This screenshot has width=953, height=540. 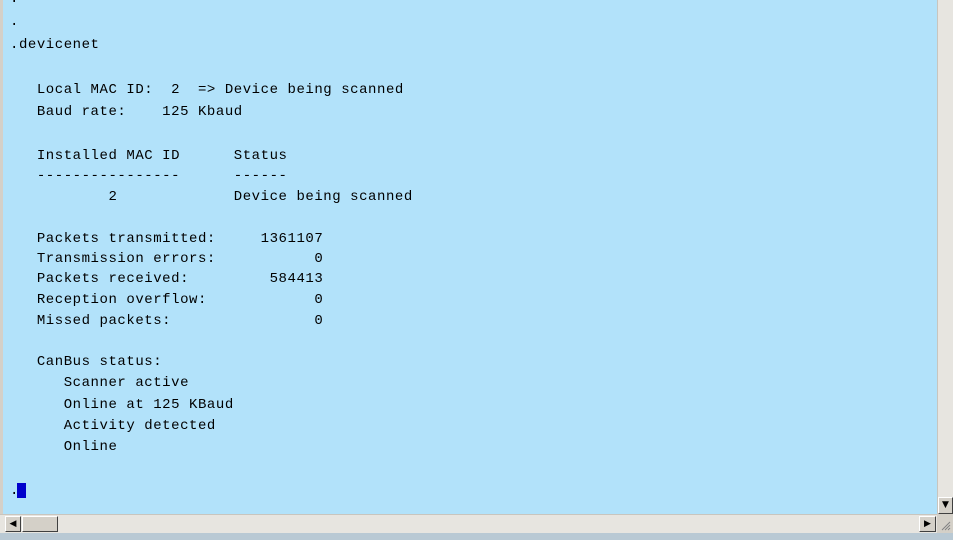 What do you see at coordinates (211, 197) in the screenshot?
I see `terminal-line: 2 Device being scanned` at bounding box center [211, 197].